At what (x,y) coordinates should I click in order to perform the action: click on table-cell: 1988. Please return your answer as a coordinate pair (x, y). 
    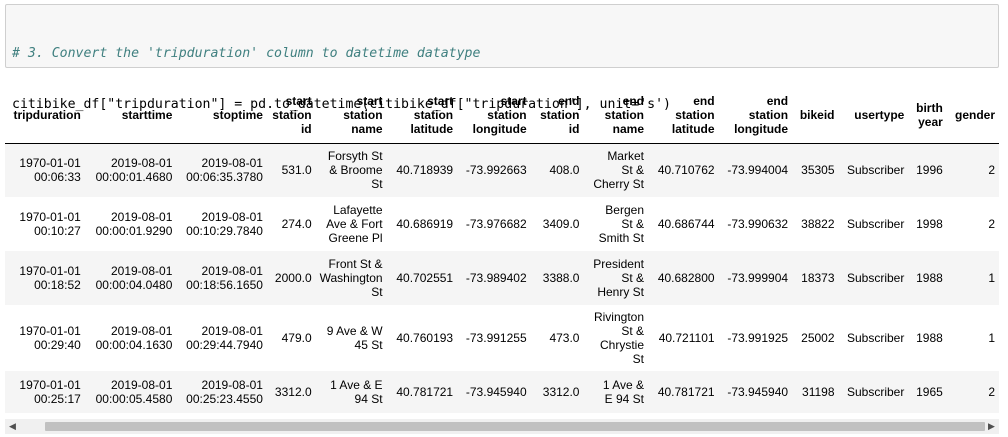
    Looking at the image, I should click on (927, 338).